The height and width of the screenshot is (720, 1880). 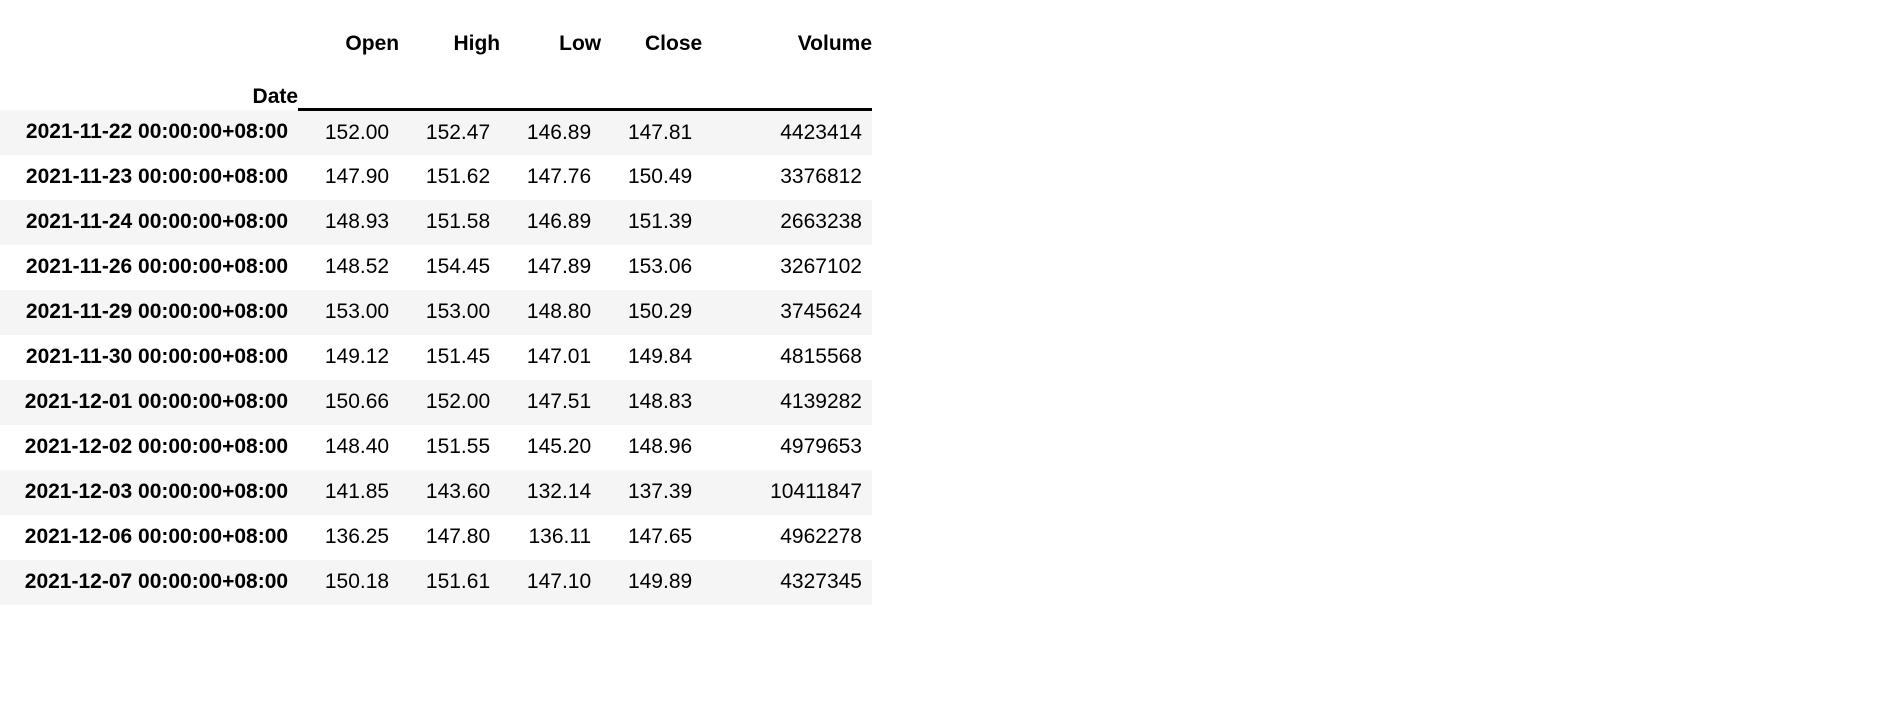 What do you see at coordinates (157, 222) in the screenshot?
I see `row-index-date: 2021-11-24 00:00:00+08:00` at bounding box center [157, 222].